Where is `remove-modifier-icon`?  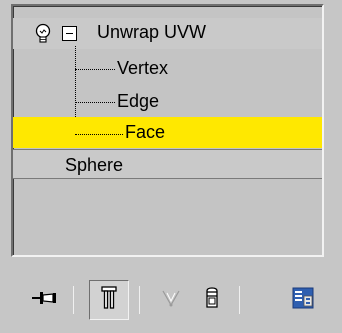
remove-modifier-icon is located at coordinates (212, 300).